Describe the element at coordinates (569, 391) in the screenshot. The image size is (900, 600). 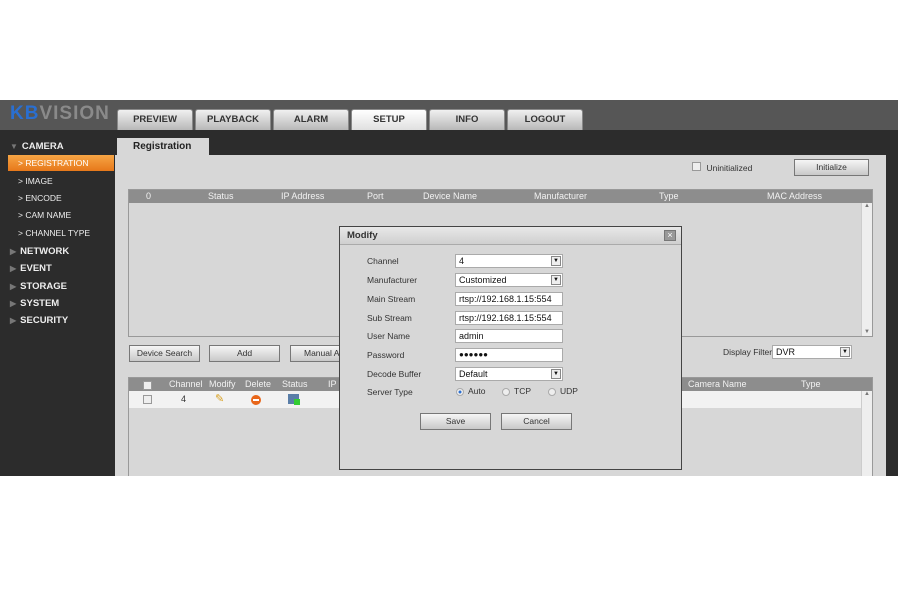
I see `radio-label: UDP` at that location.